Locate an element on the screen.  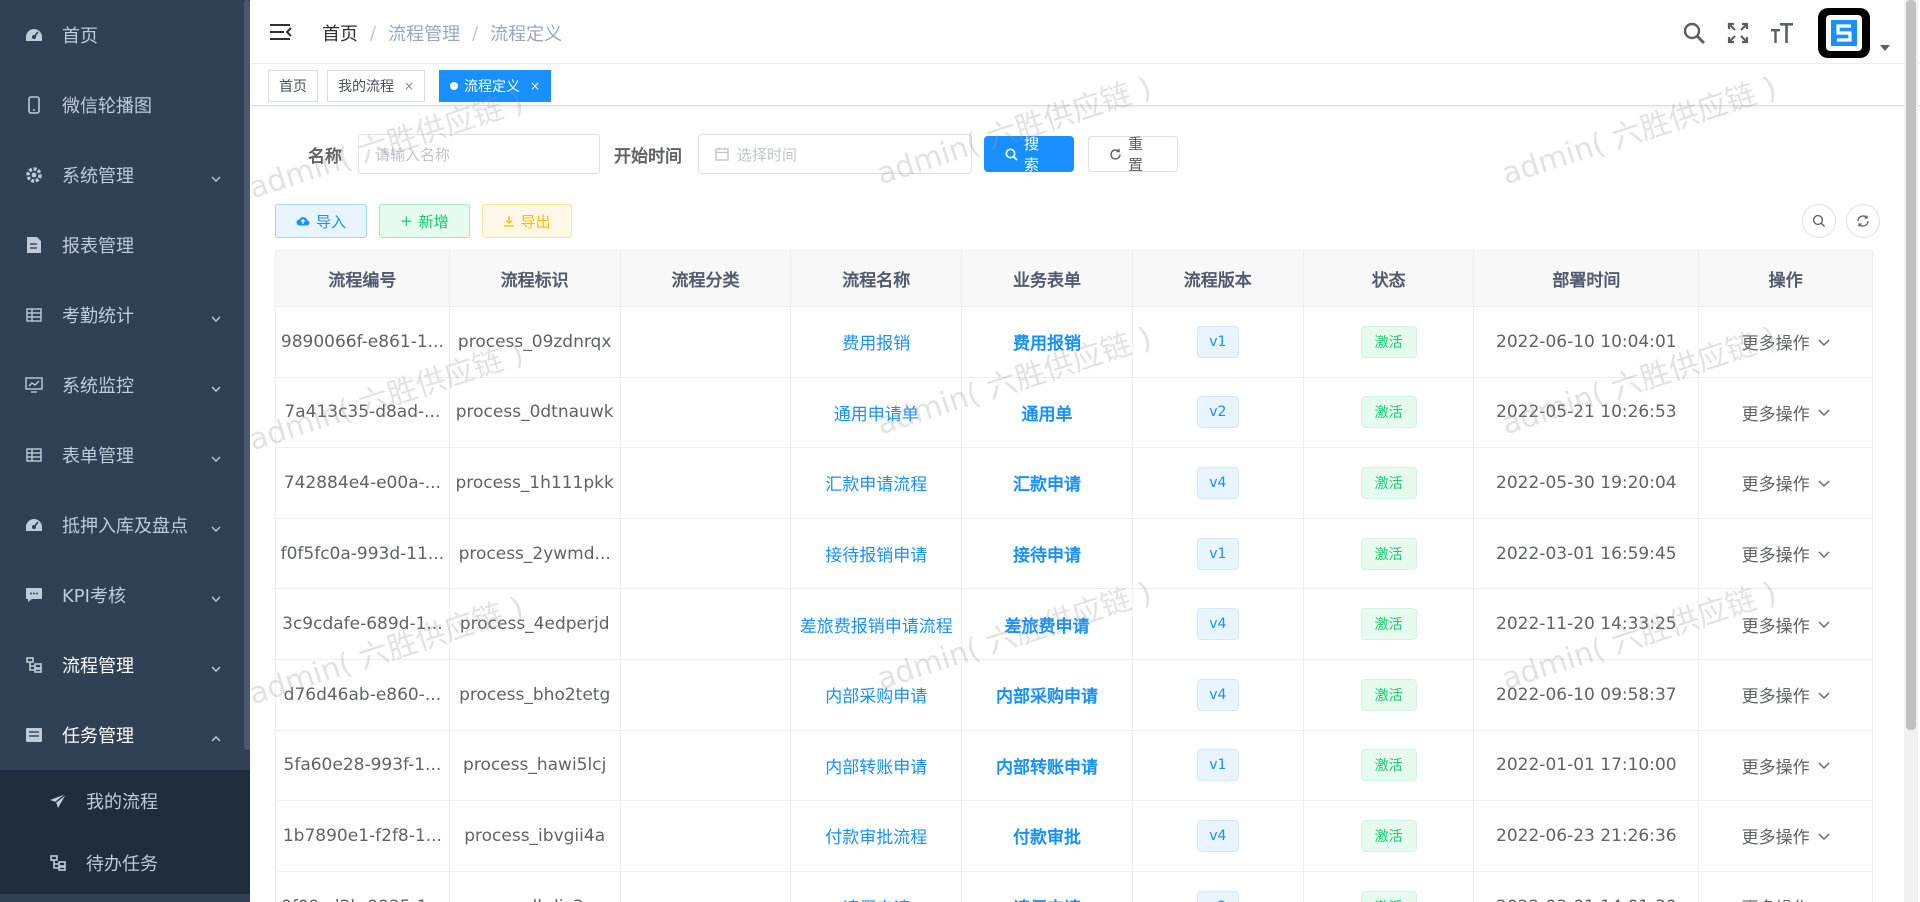
version-tag-cell: v2 is located at coordinates (1218, 886).